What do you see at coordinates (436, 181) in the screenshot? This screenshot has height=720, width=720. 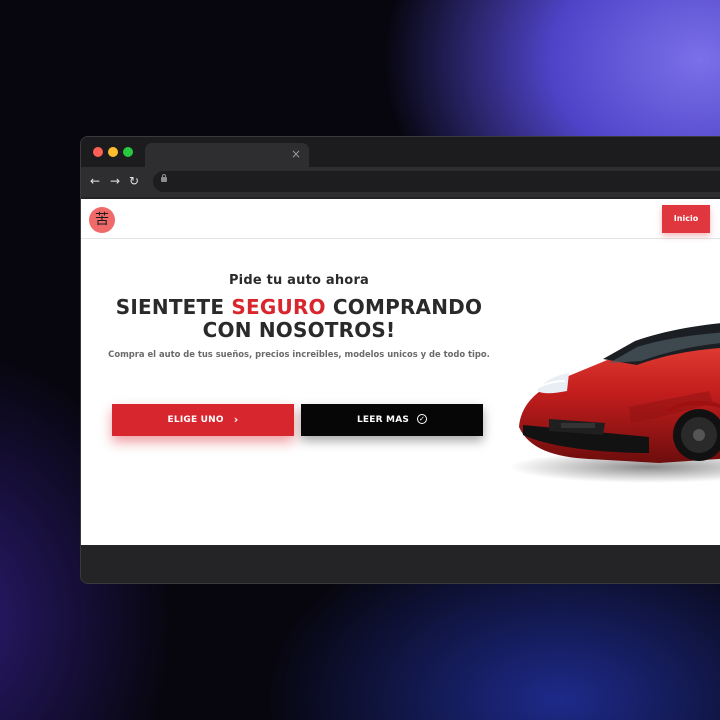 I see `address-bar` at bounding box center [436, 181].